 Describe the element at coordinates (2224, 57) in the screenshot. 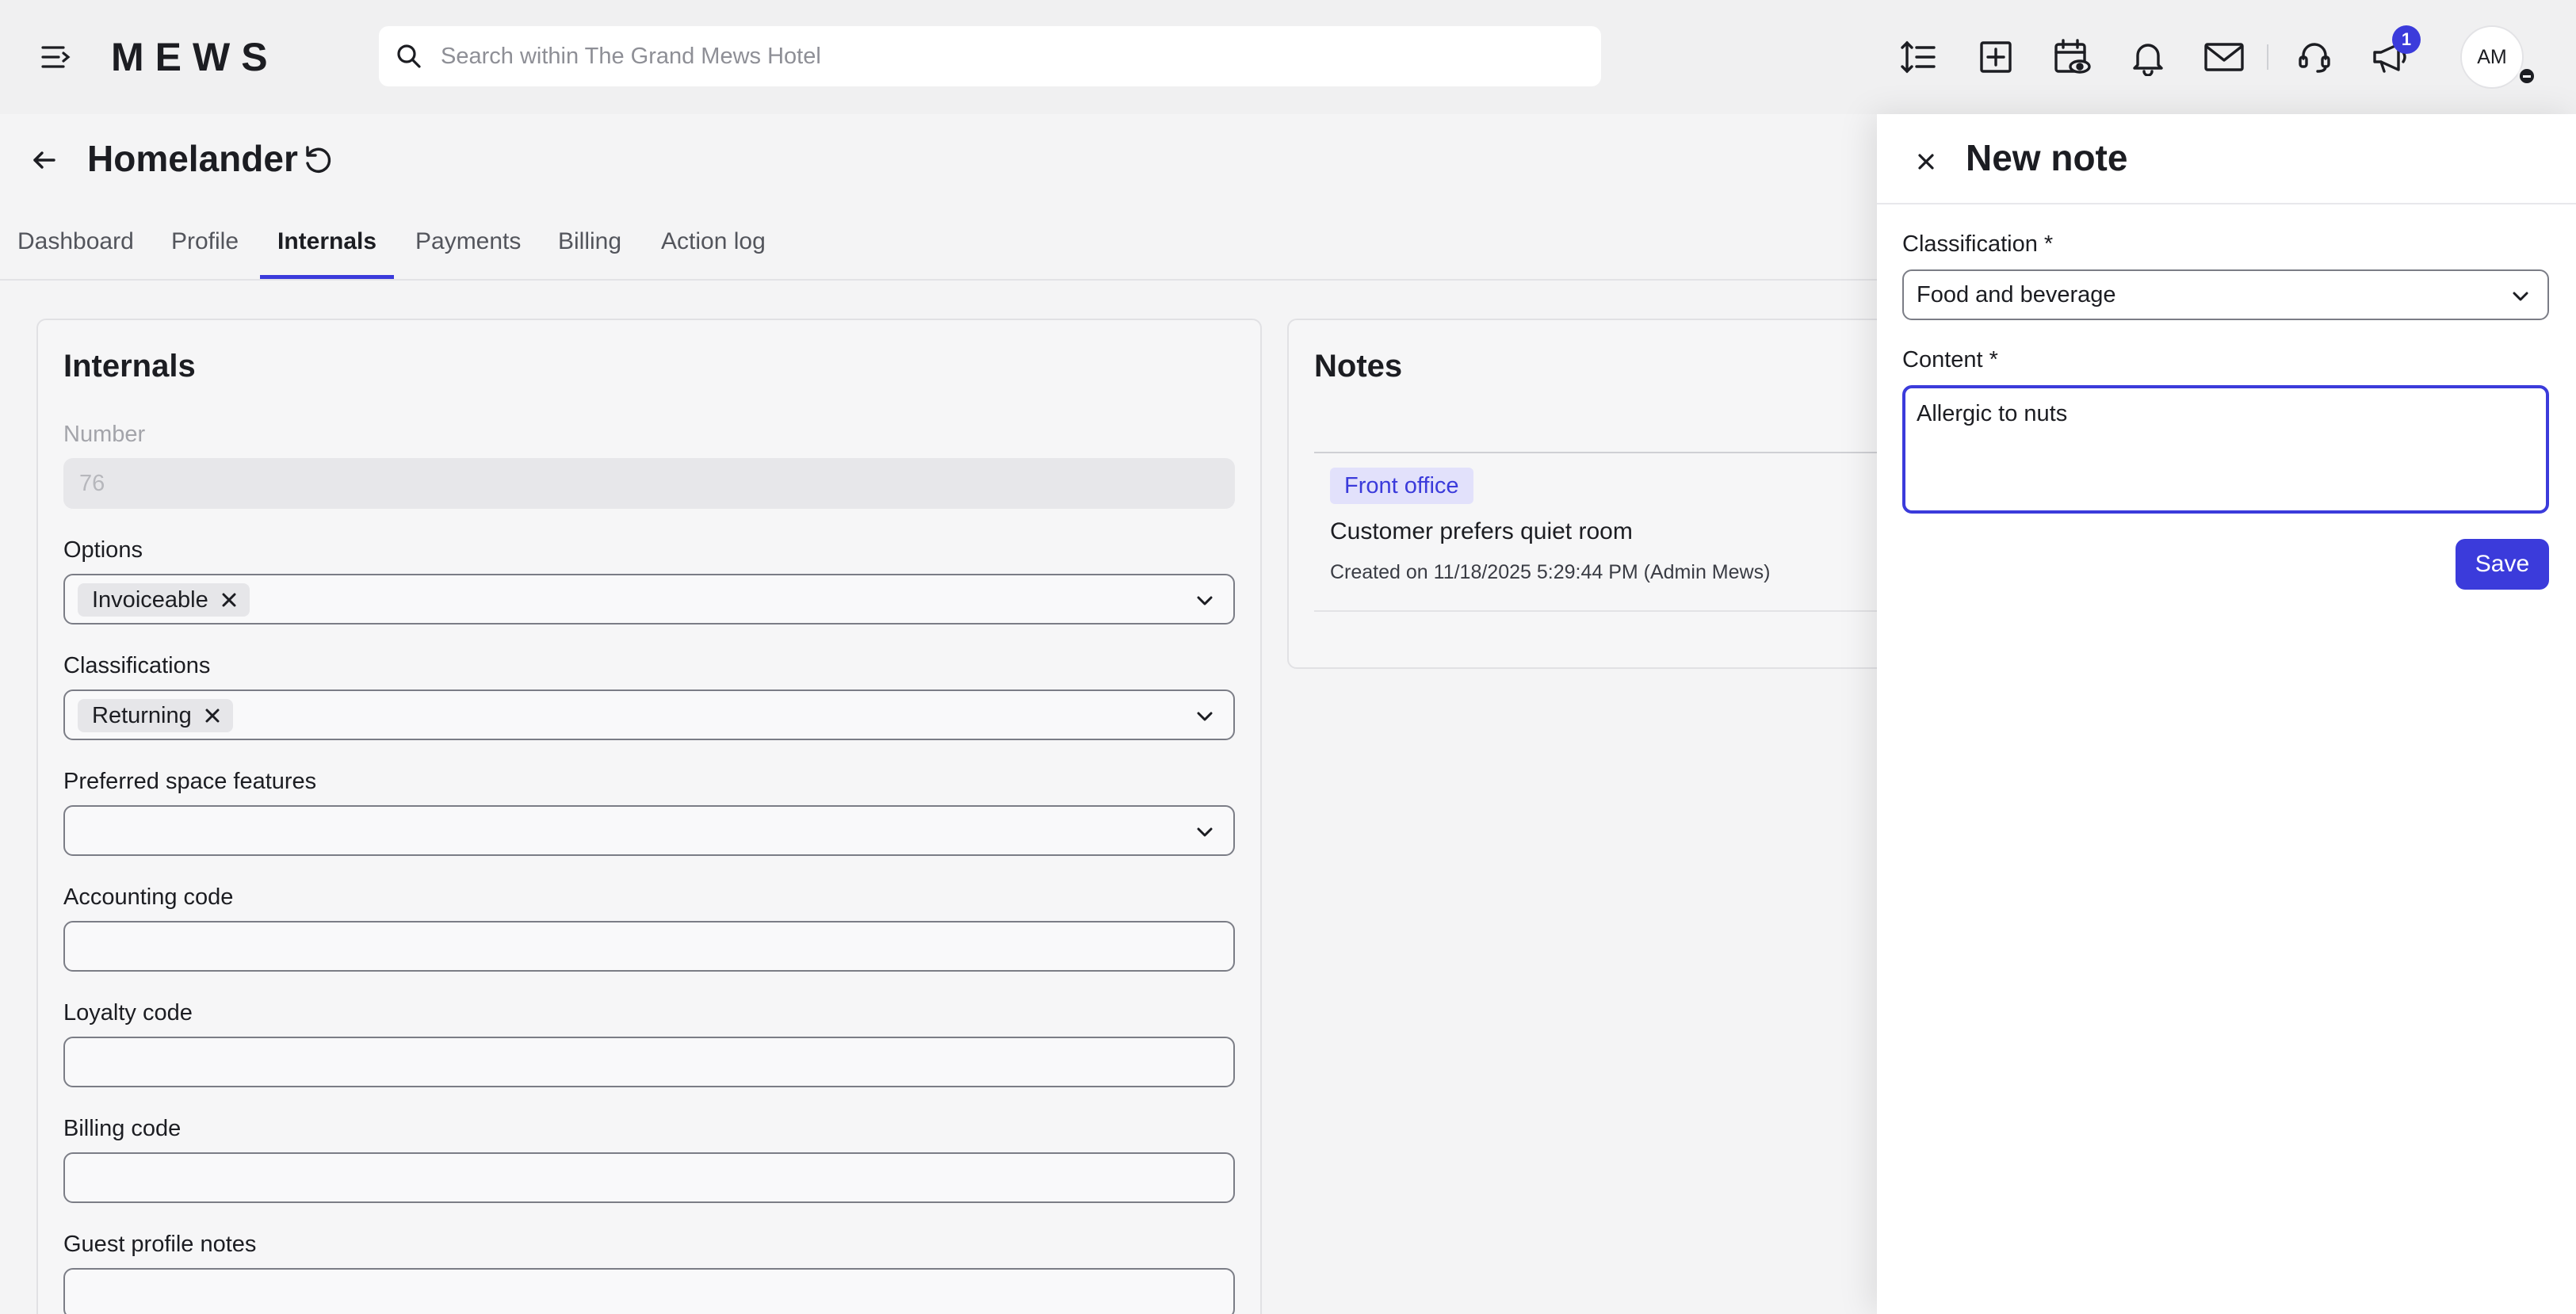

I see `mail-icon` at that location.